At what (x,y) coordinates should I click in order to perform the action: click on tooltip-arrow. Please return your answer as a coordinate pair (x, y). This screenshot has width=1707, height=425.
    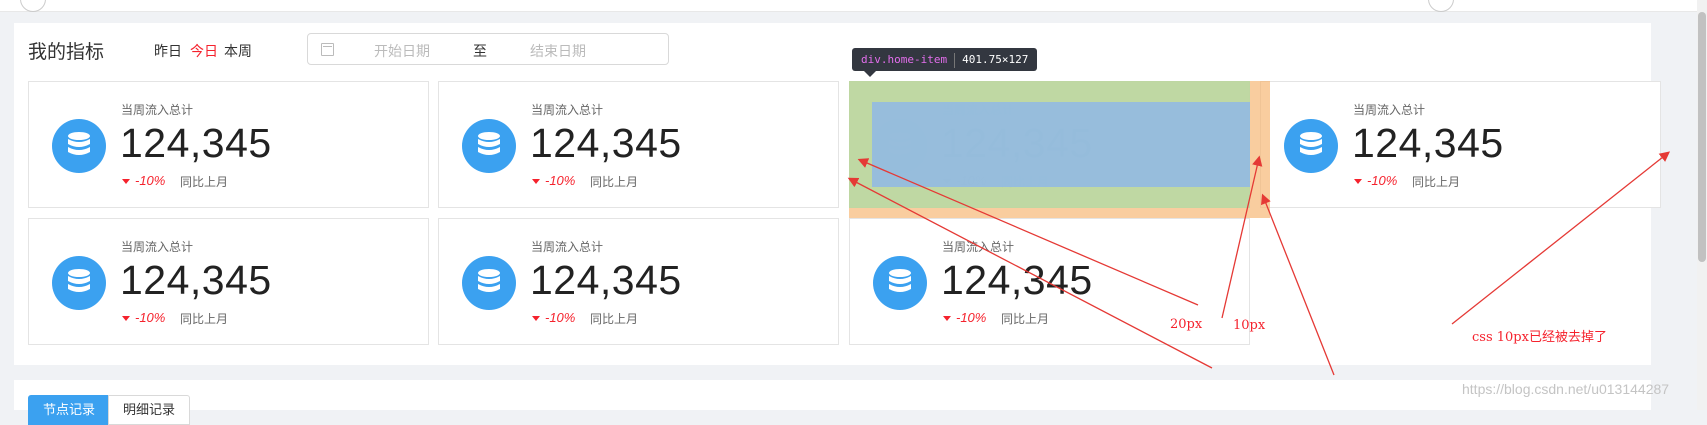
    Looking at the image, I should click on (870, 74).